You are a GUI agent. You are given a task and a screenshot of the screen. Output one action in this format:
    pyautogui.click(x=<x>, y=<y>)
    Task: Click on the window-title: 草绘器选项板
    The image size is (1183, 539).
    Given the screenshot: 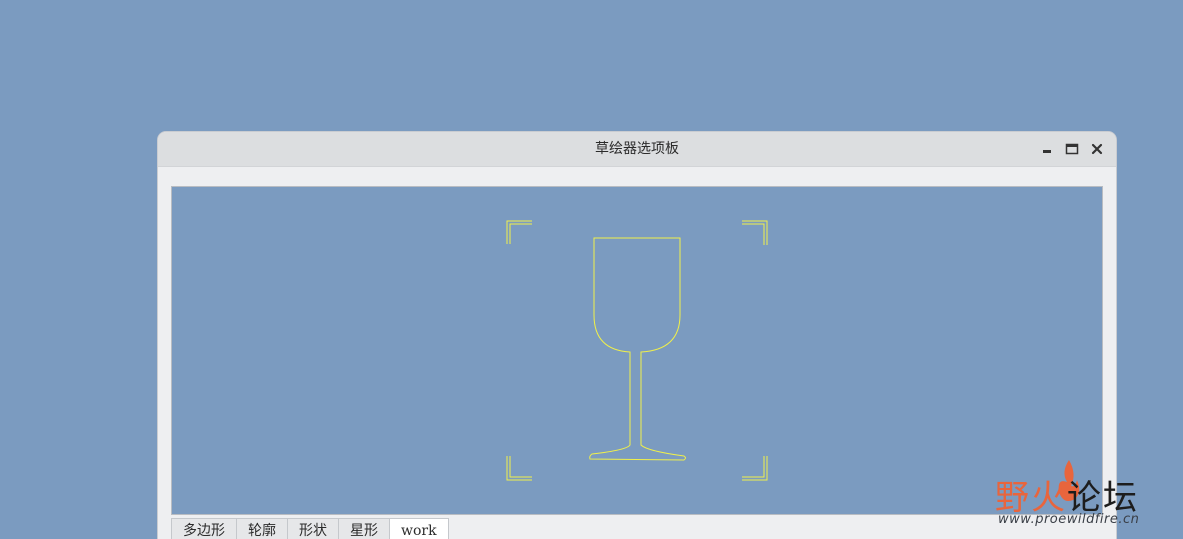 What is the action you would take?
    pyautogui.click(x=637, y=149)
    